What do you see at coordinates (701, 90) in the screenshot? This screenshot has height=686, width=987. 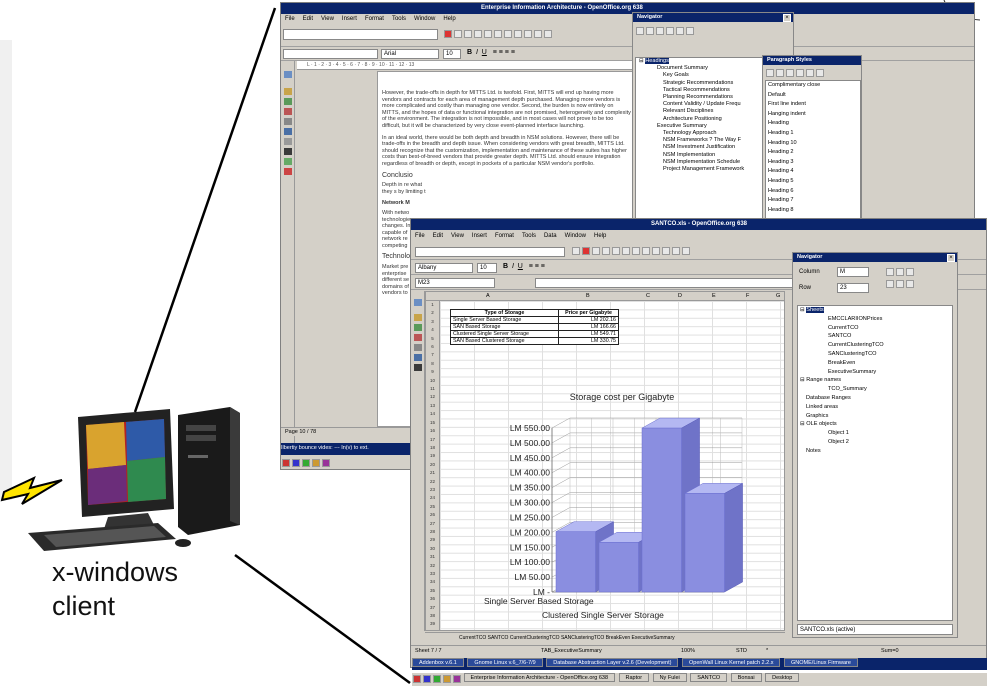 I see `tree-item: Tactical Recommendations` at bounding box center [701, 90].